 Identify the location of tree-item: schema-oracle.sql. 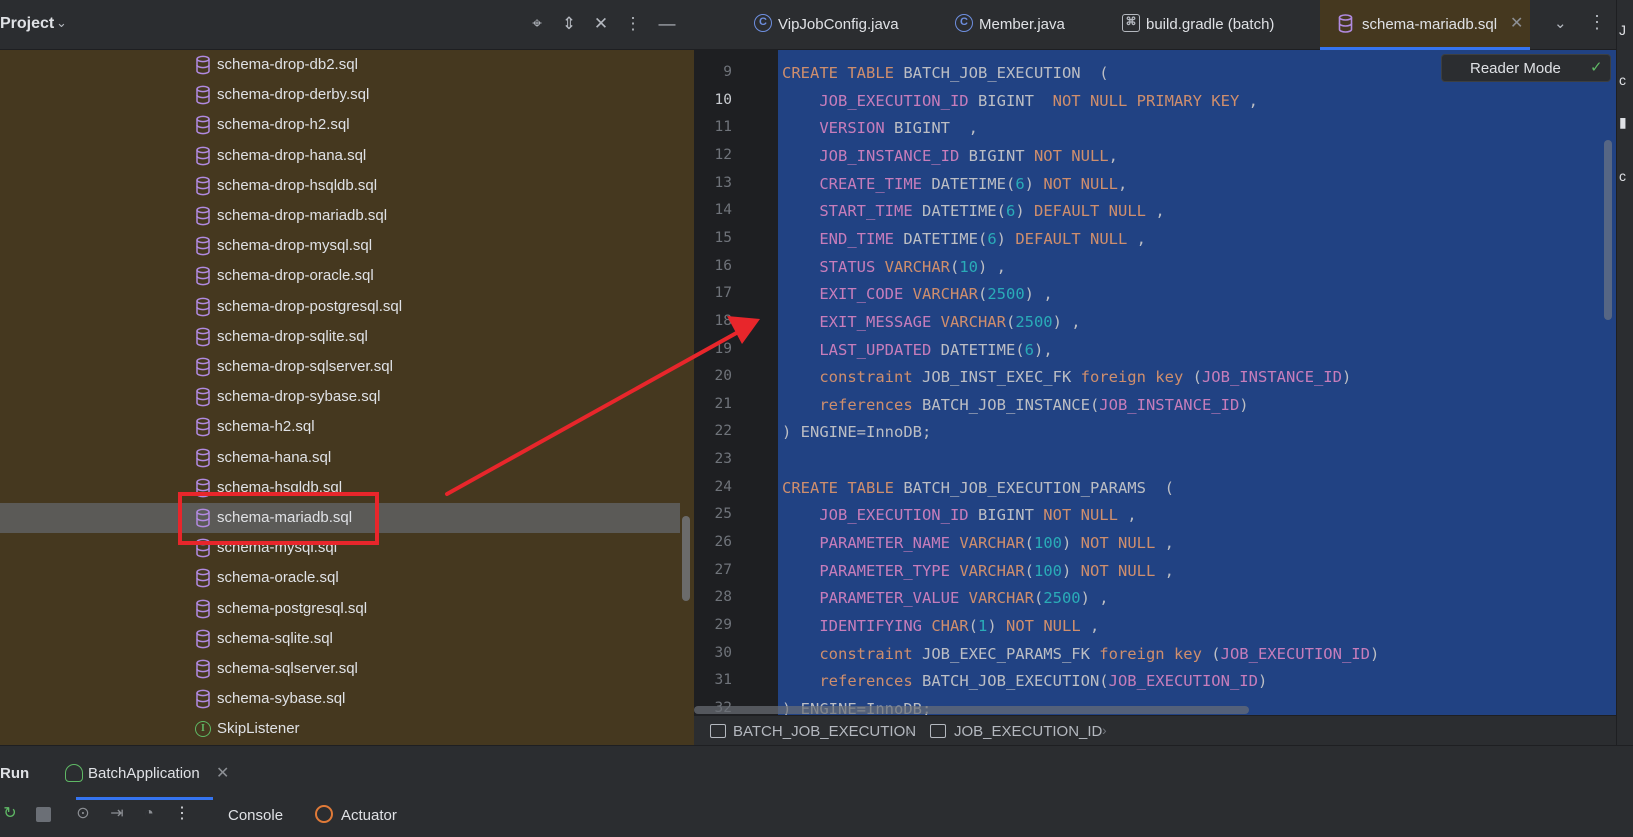
(340, 578).